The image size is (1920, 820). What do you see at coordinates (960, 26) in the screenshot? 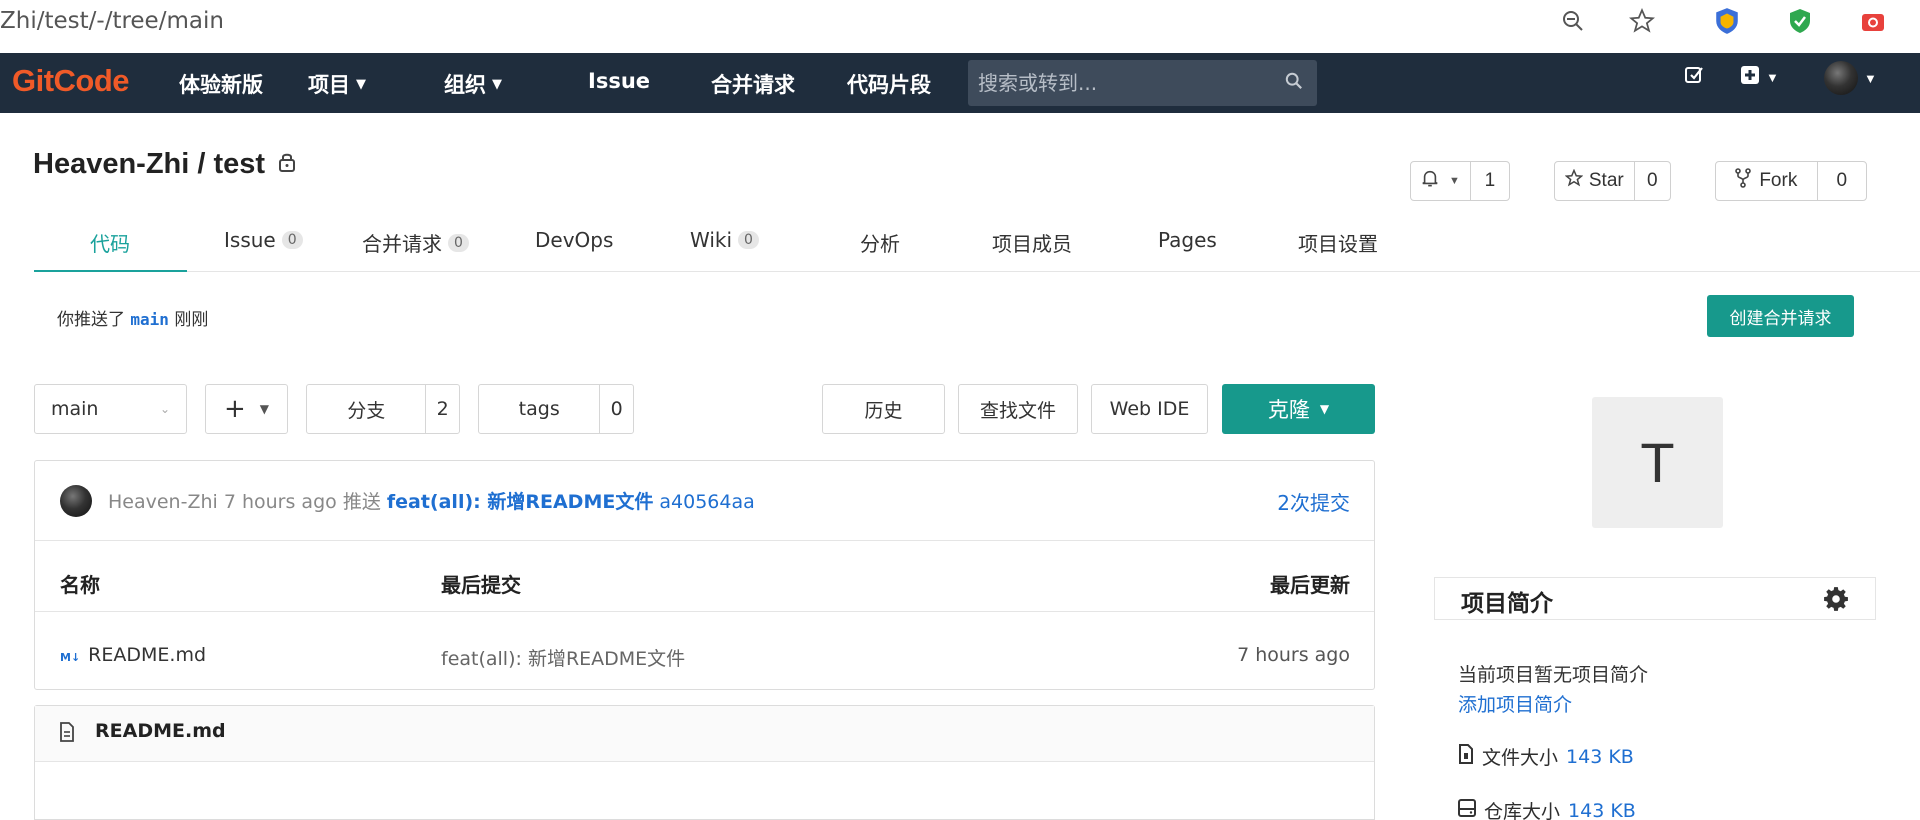
I see `browser-toolbar: Zhi/test/-/tree/main` at bounding box center [960, 26].